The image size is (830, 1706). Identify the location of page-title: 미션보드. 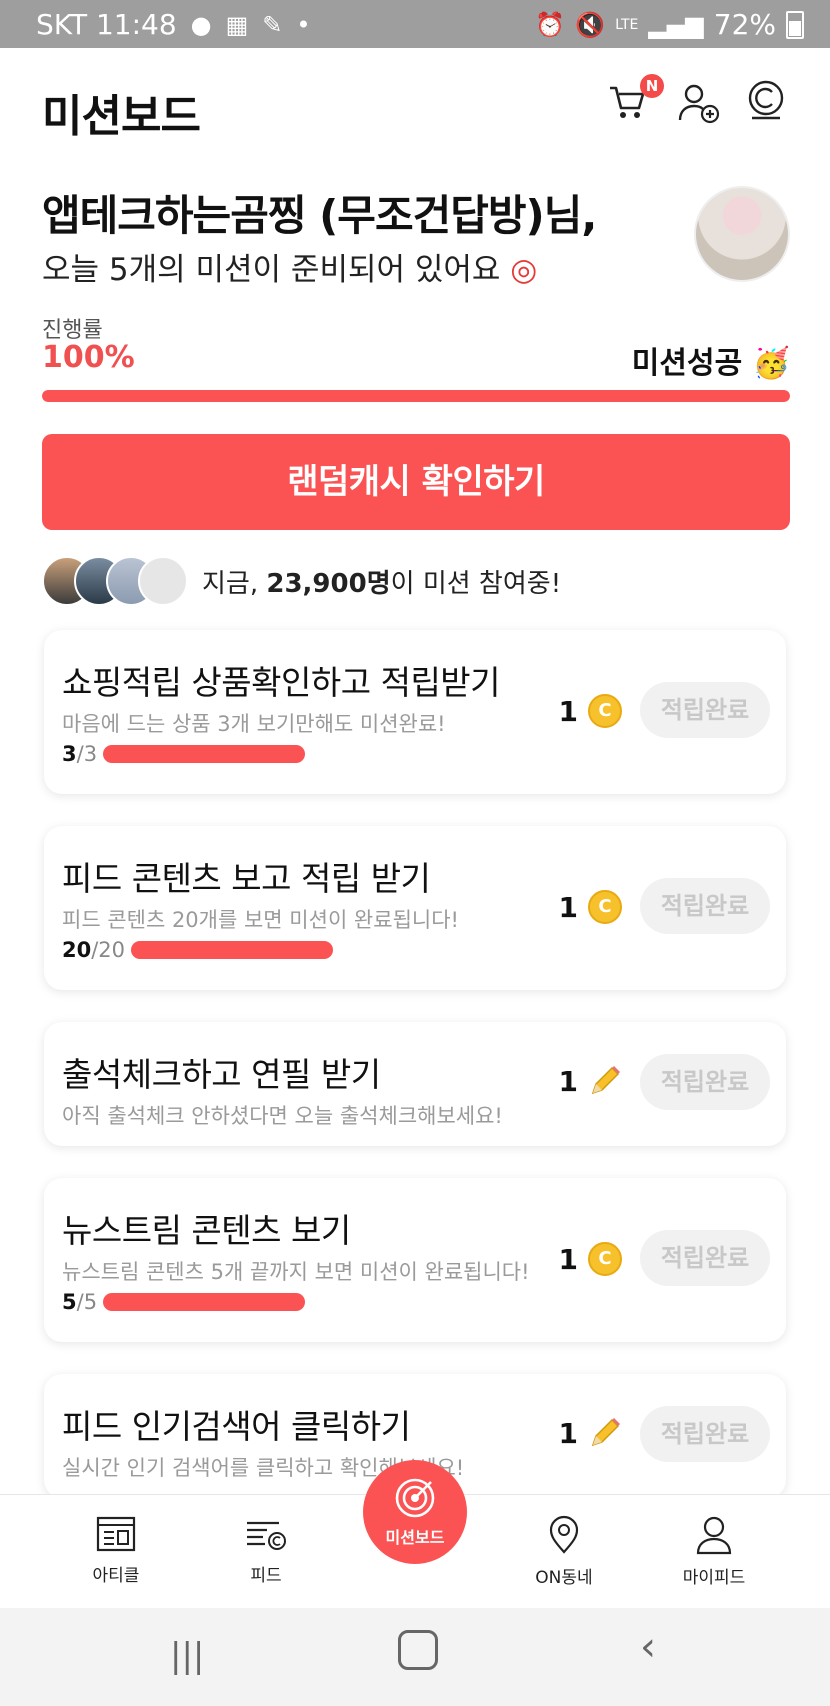
(121, 116).